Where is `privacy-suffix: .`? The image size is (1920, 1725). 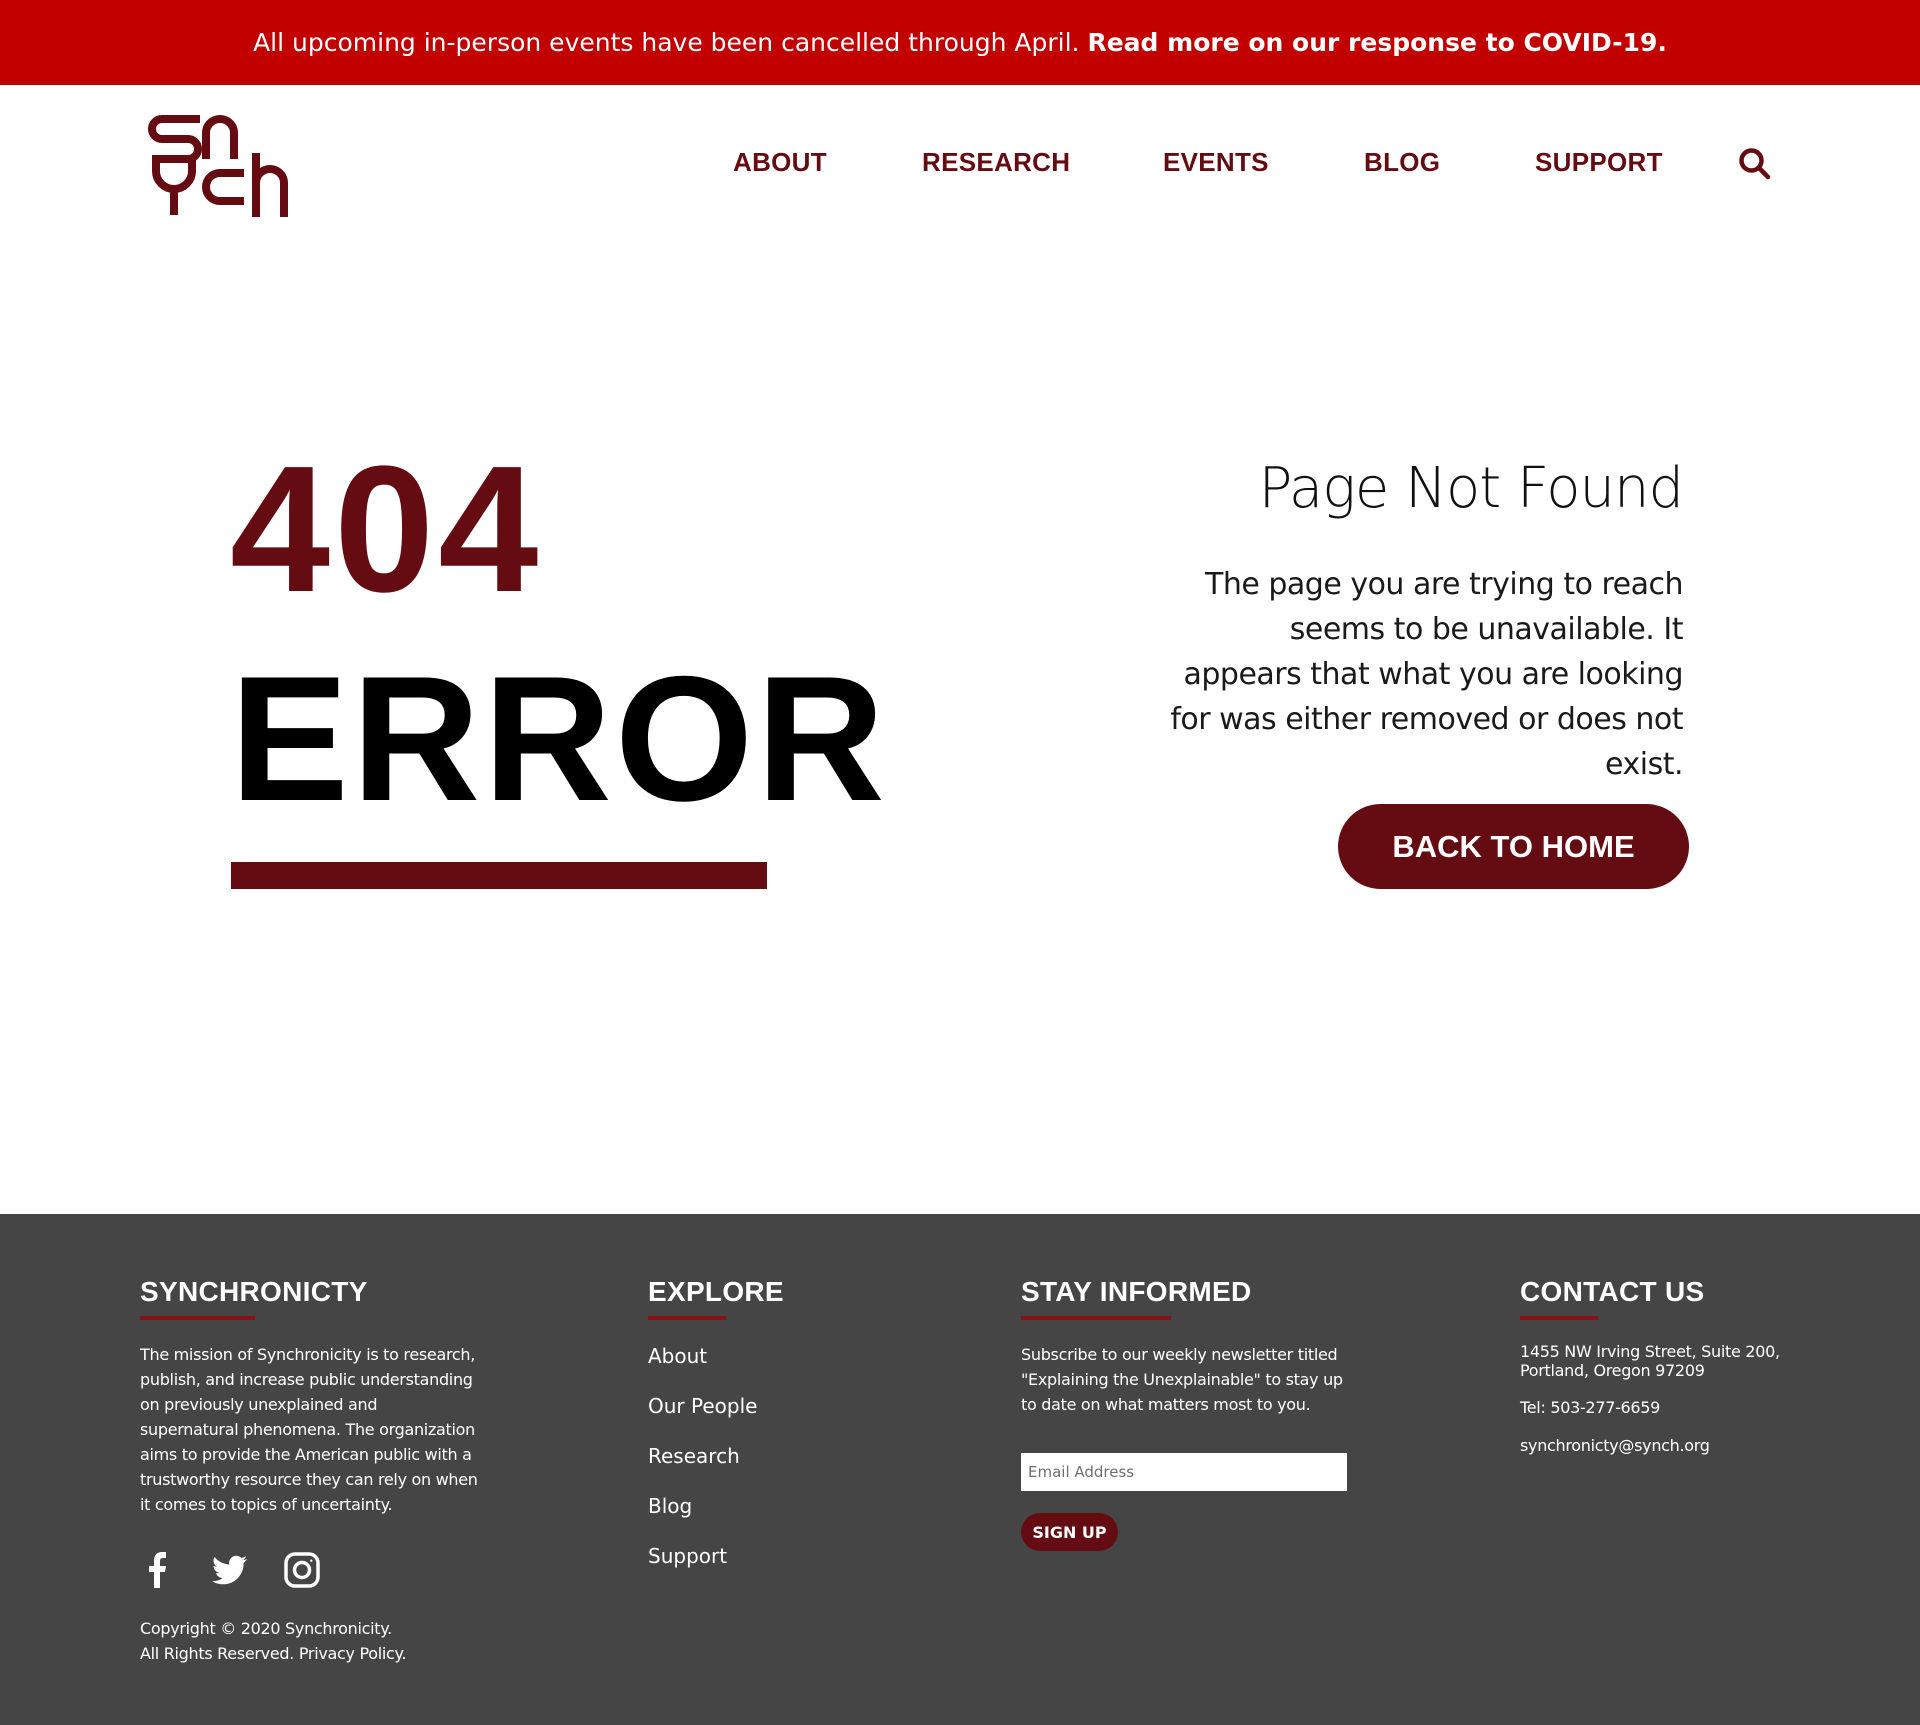
privacy-suffix: . is located at coordinates (404, 1653).